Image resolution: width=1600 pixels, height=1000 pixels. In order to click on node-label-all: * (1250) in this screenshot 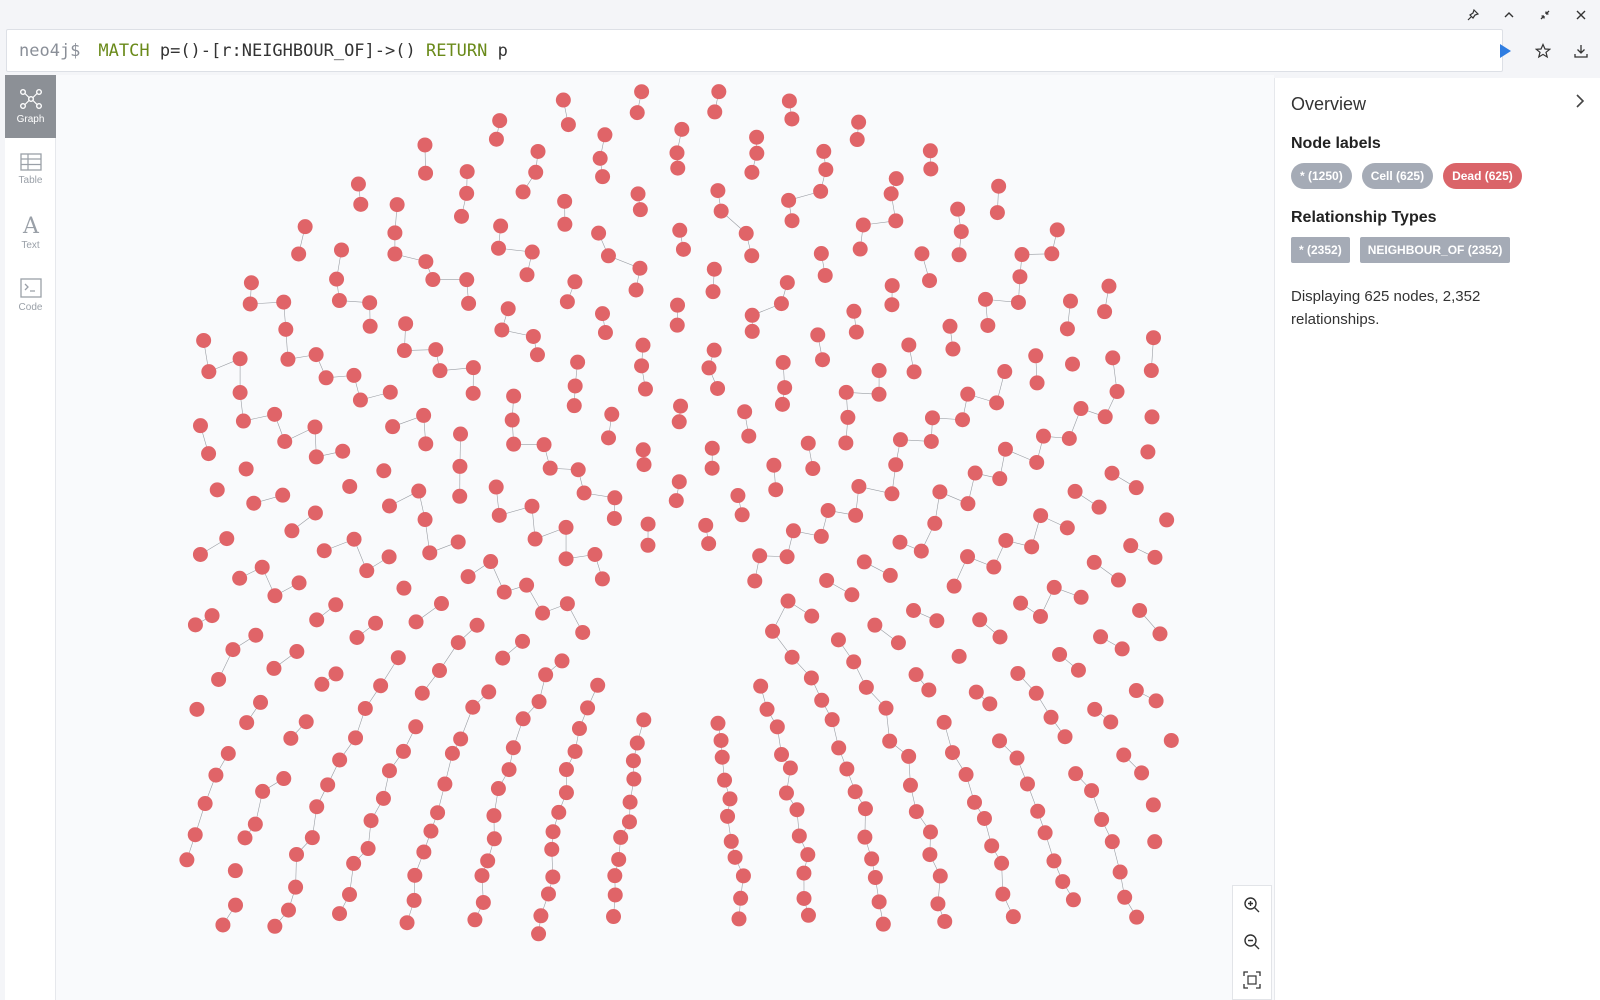, I will do `click(1321, 176)`.